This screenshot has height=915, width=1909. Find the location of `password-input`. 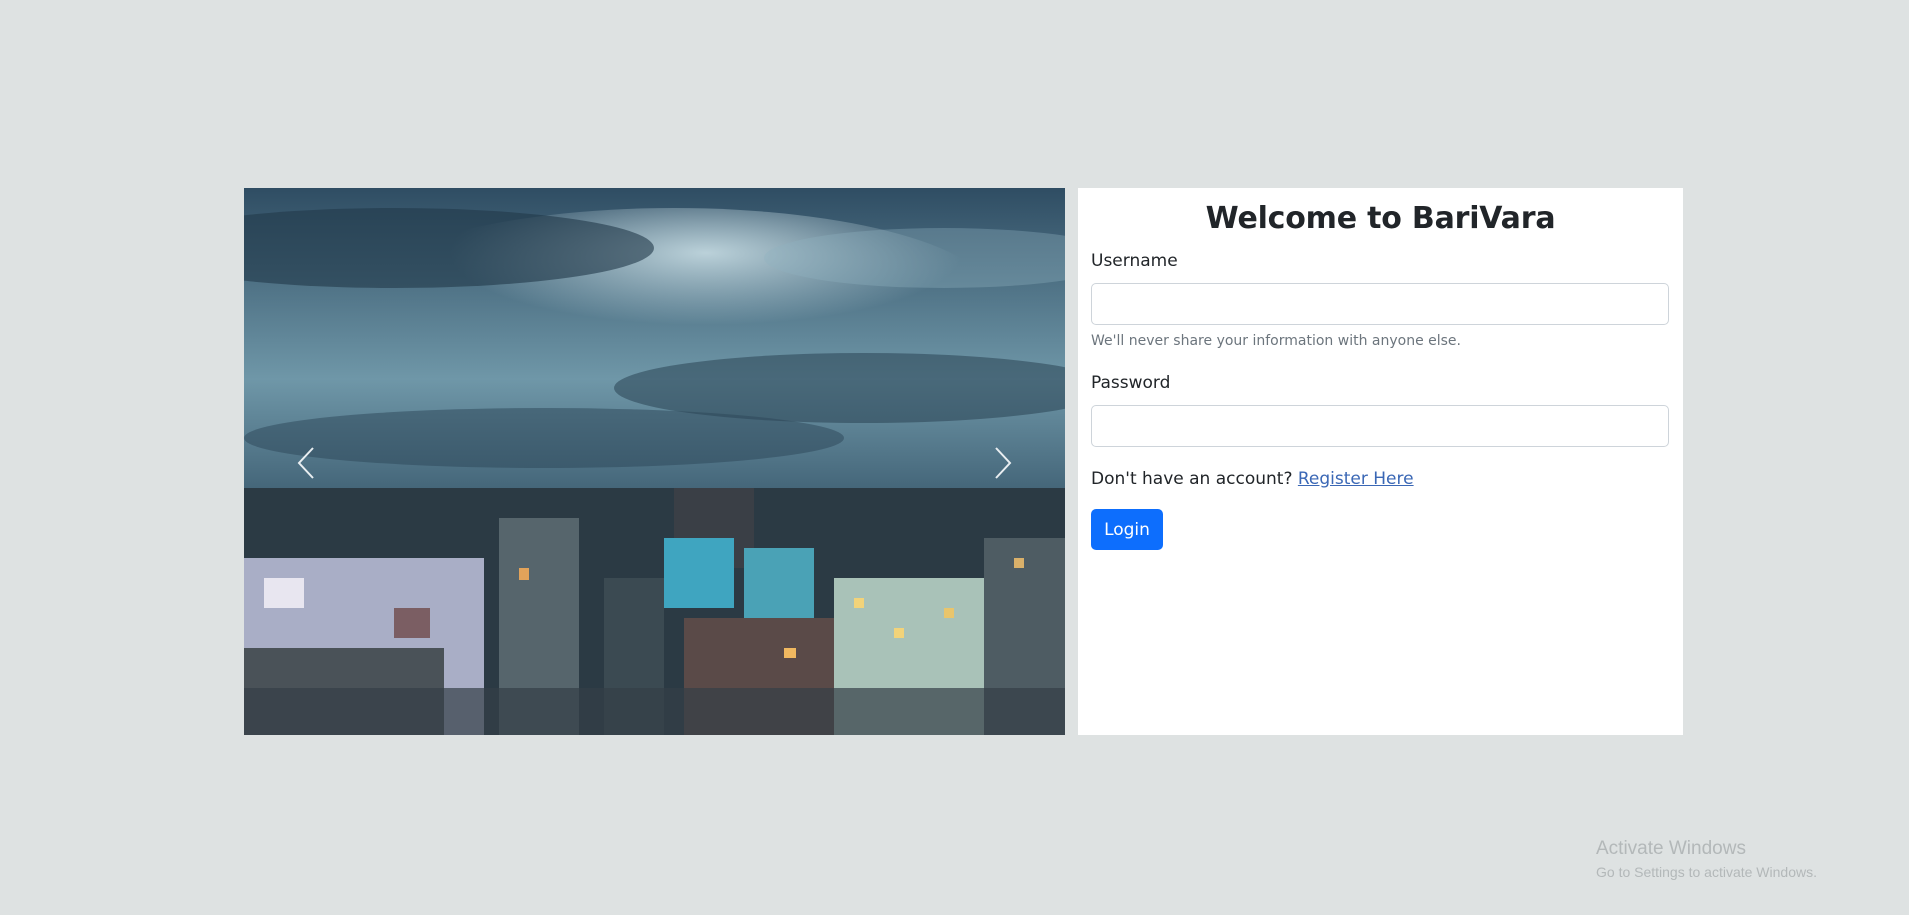

password-input is located at coordinates (1380, 426).